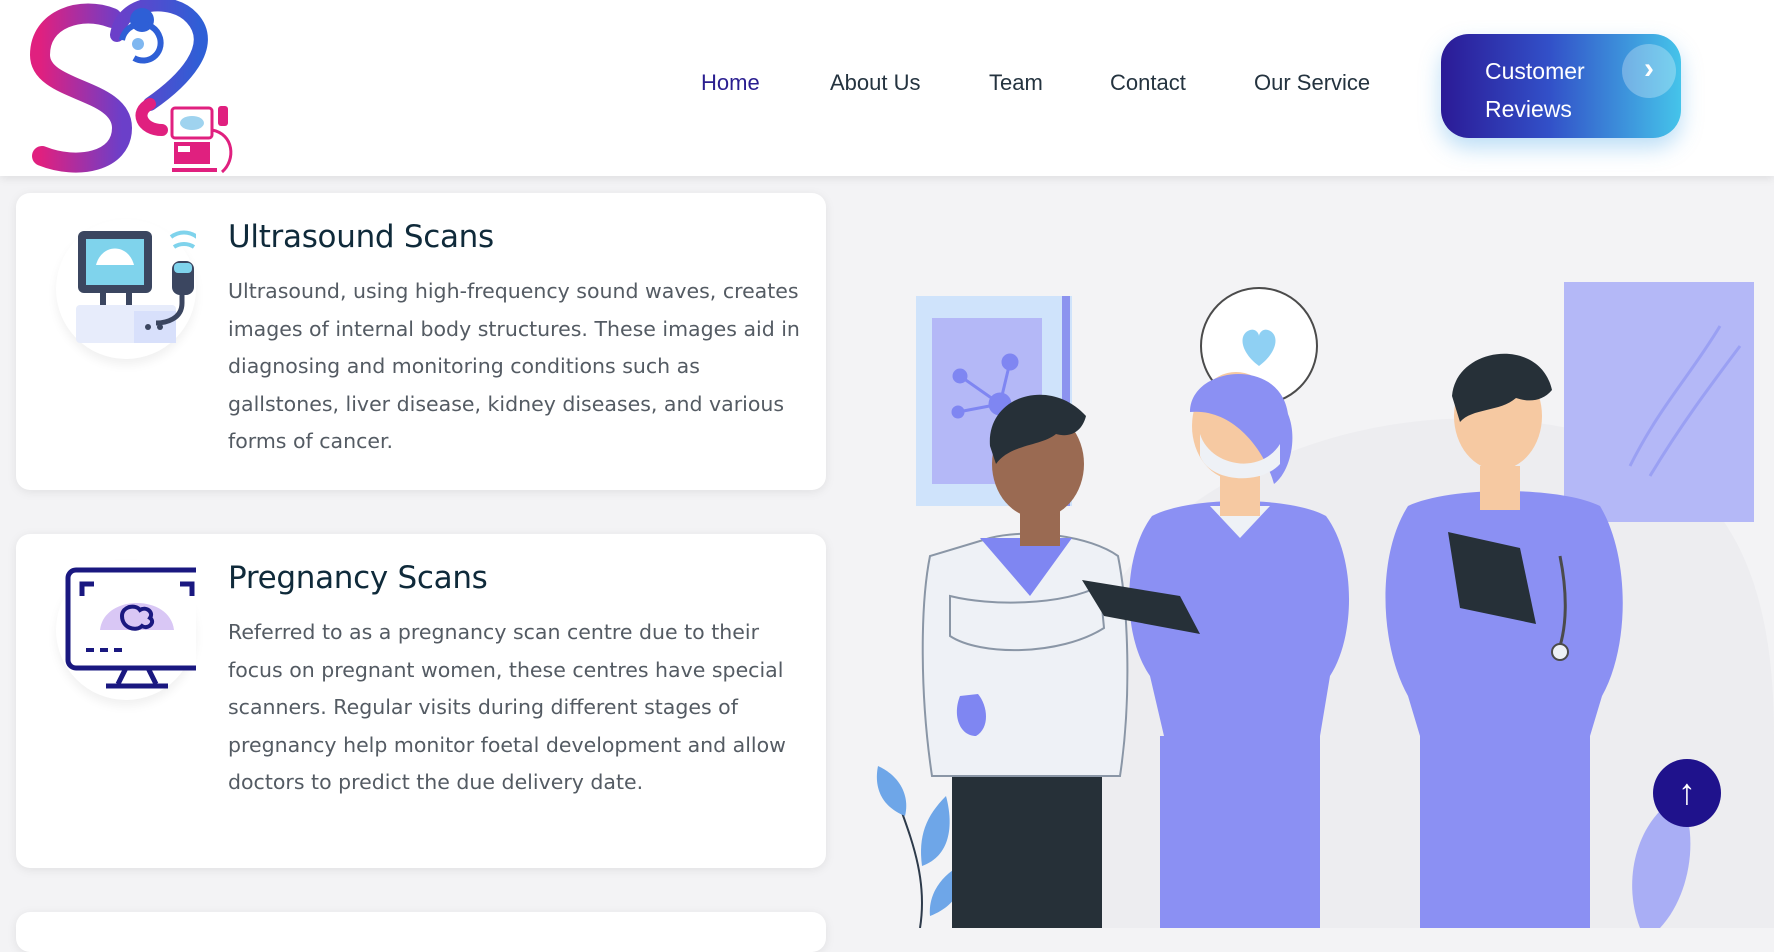  What do you see at coordinates (421, 932) in the screenshot?
I see `service-card-partial` at bounding box center [421, 932].